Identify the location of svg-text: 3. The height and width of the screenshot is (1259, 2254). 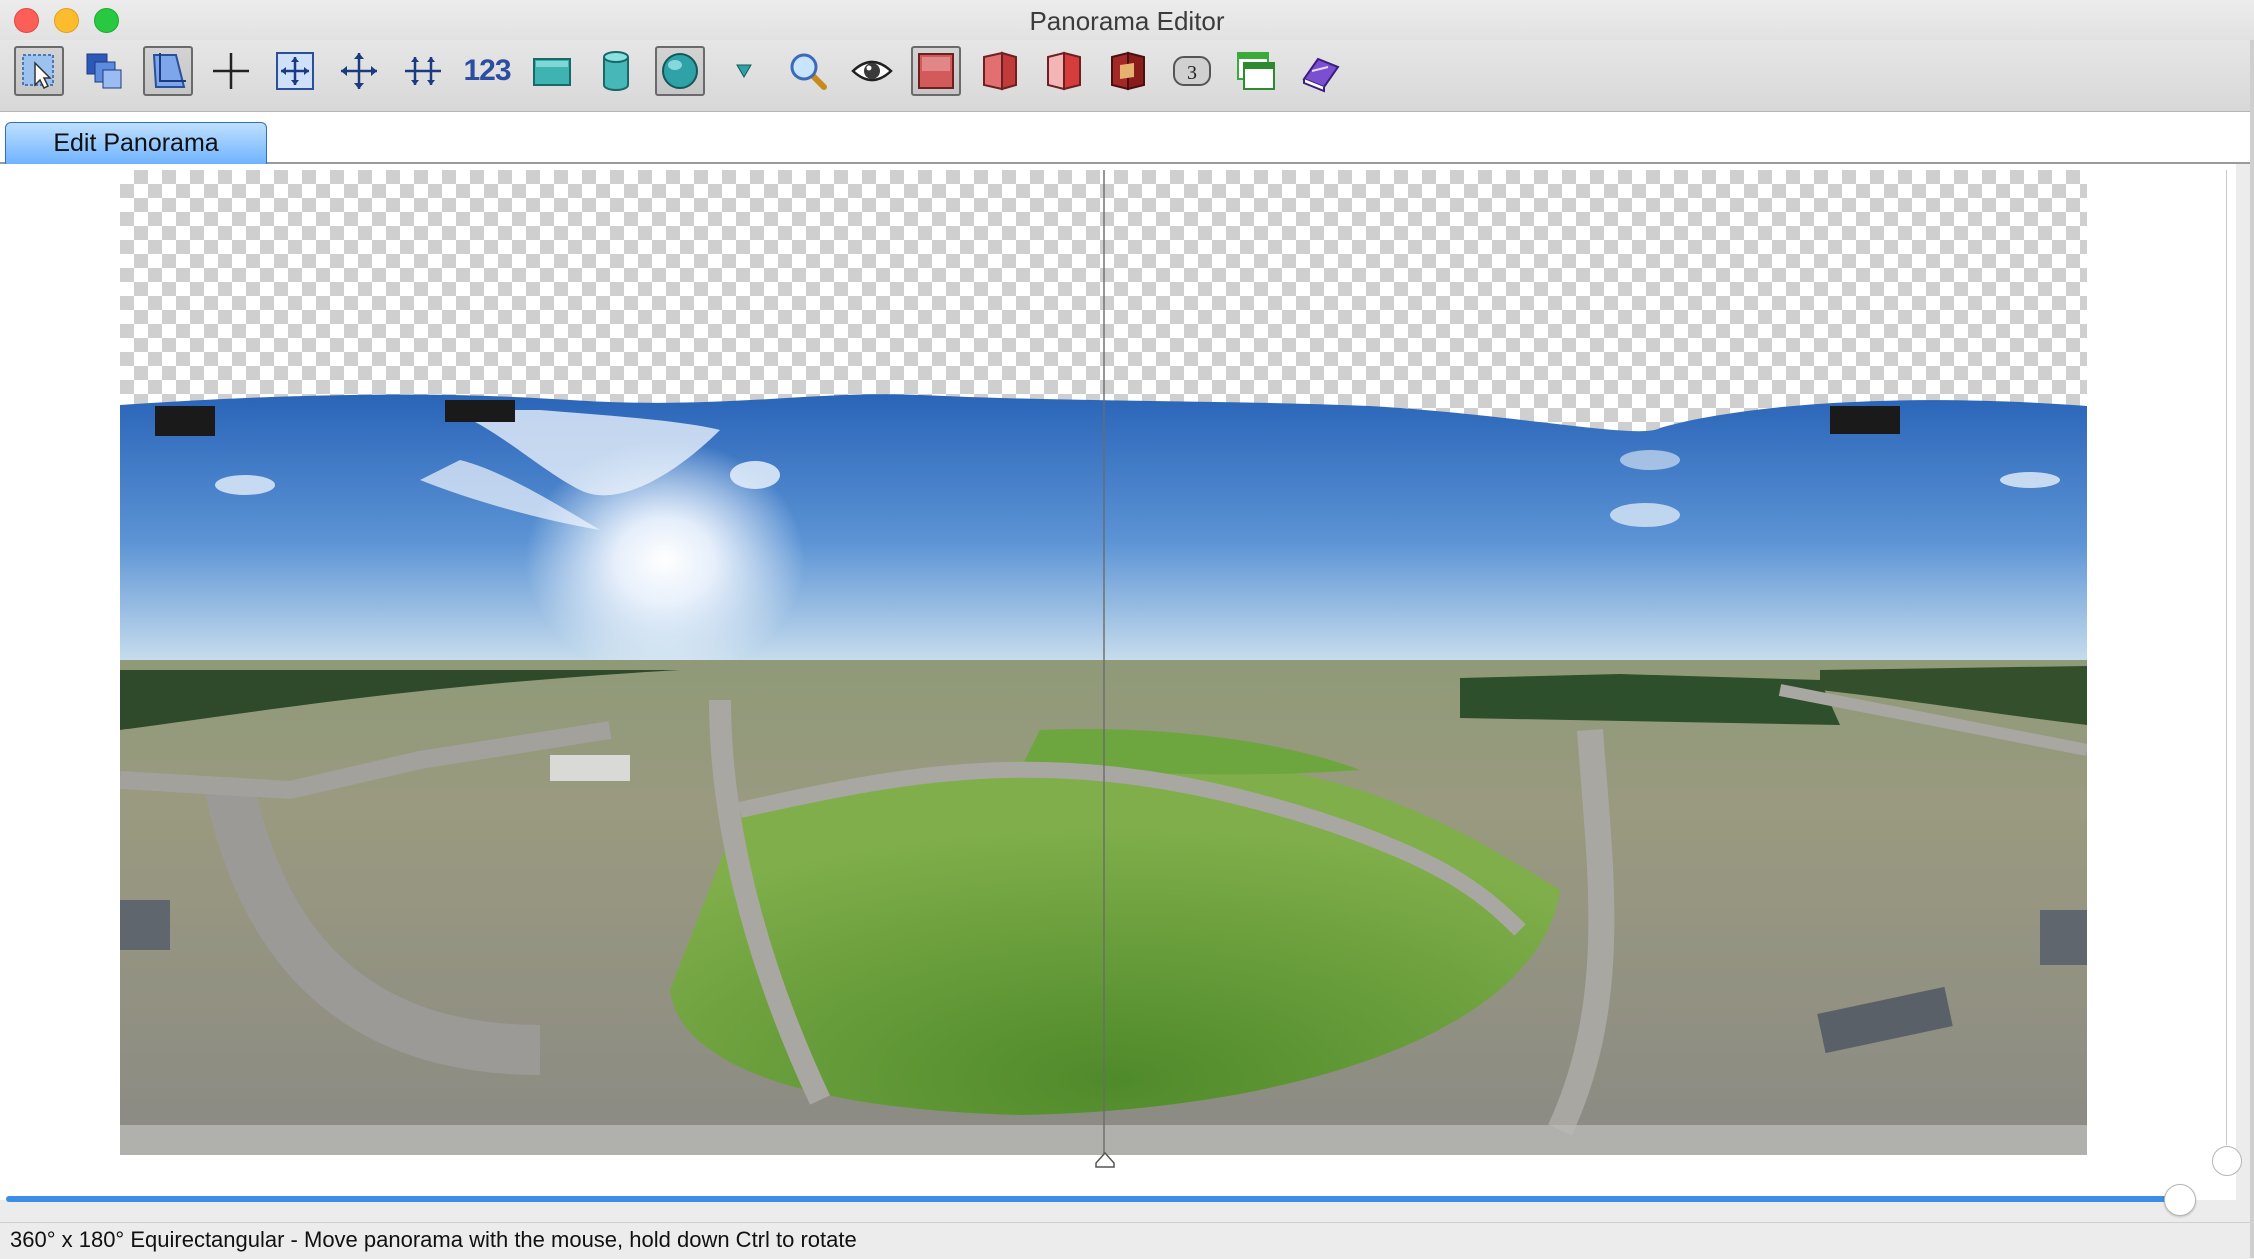
(1192, 73).